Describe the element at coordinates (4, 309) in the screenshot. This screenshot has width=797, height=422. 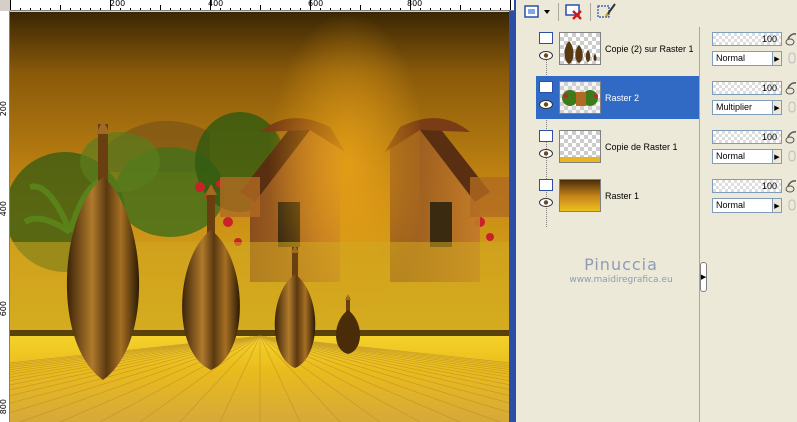
I see `ruler-label: 600` at that location.